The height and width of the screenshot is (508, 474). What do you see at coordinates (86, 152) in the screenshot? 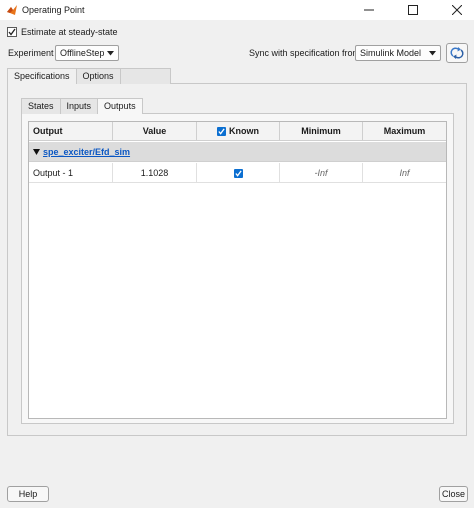
I see `group-link: spe_exciter/Efd_sim` at bounding box center [86, 152].